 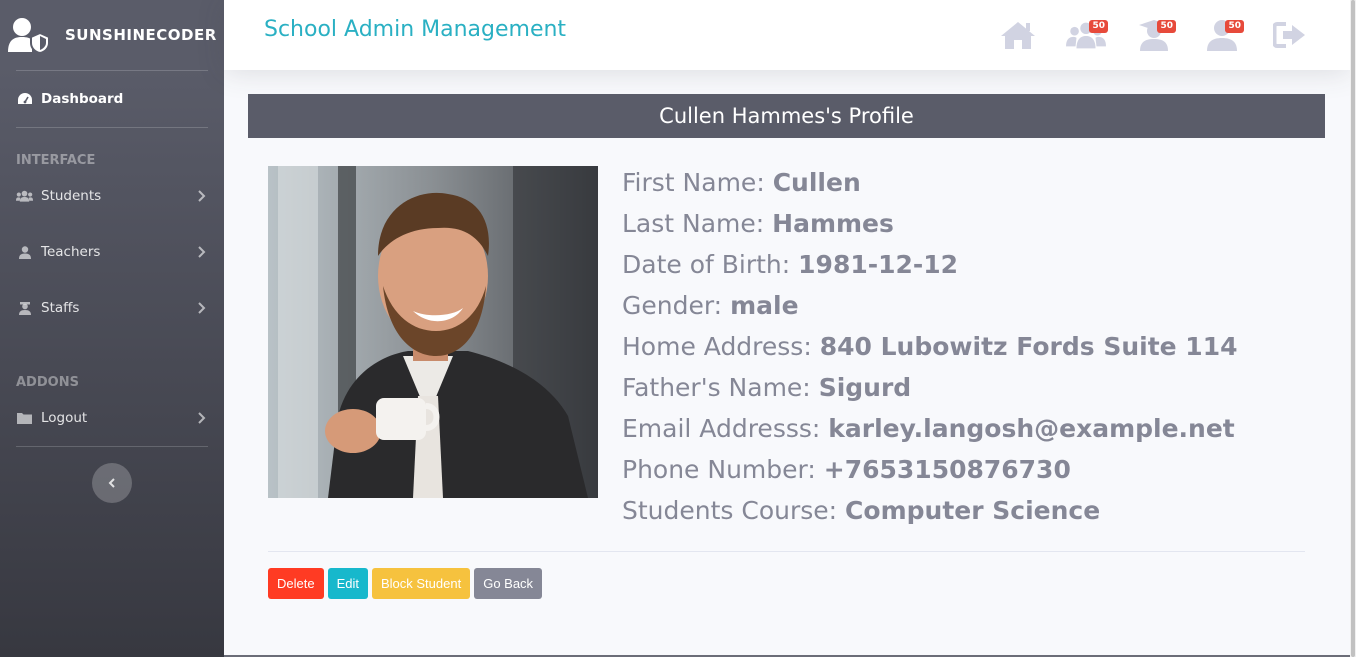 What do you see at coordinates (764, 305) in the screenshot?
I see `detail-value: male` at bounding box center [764, 305].